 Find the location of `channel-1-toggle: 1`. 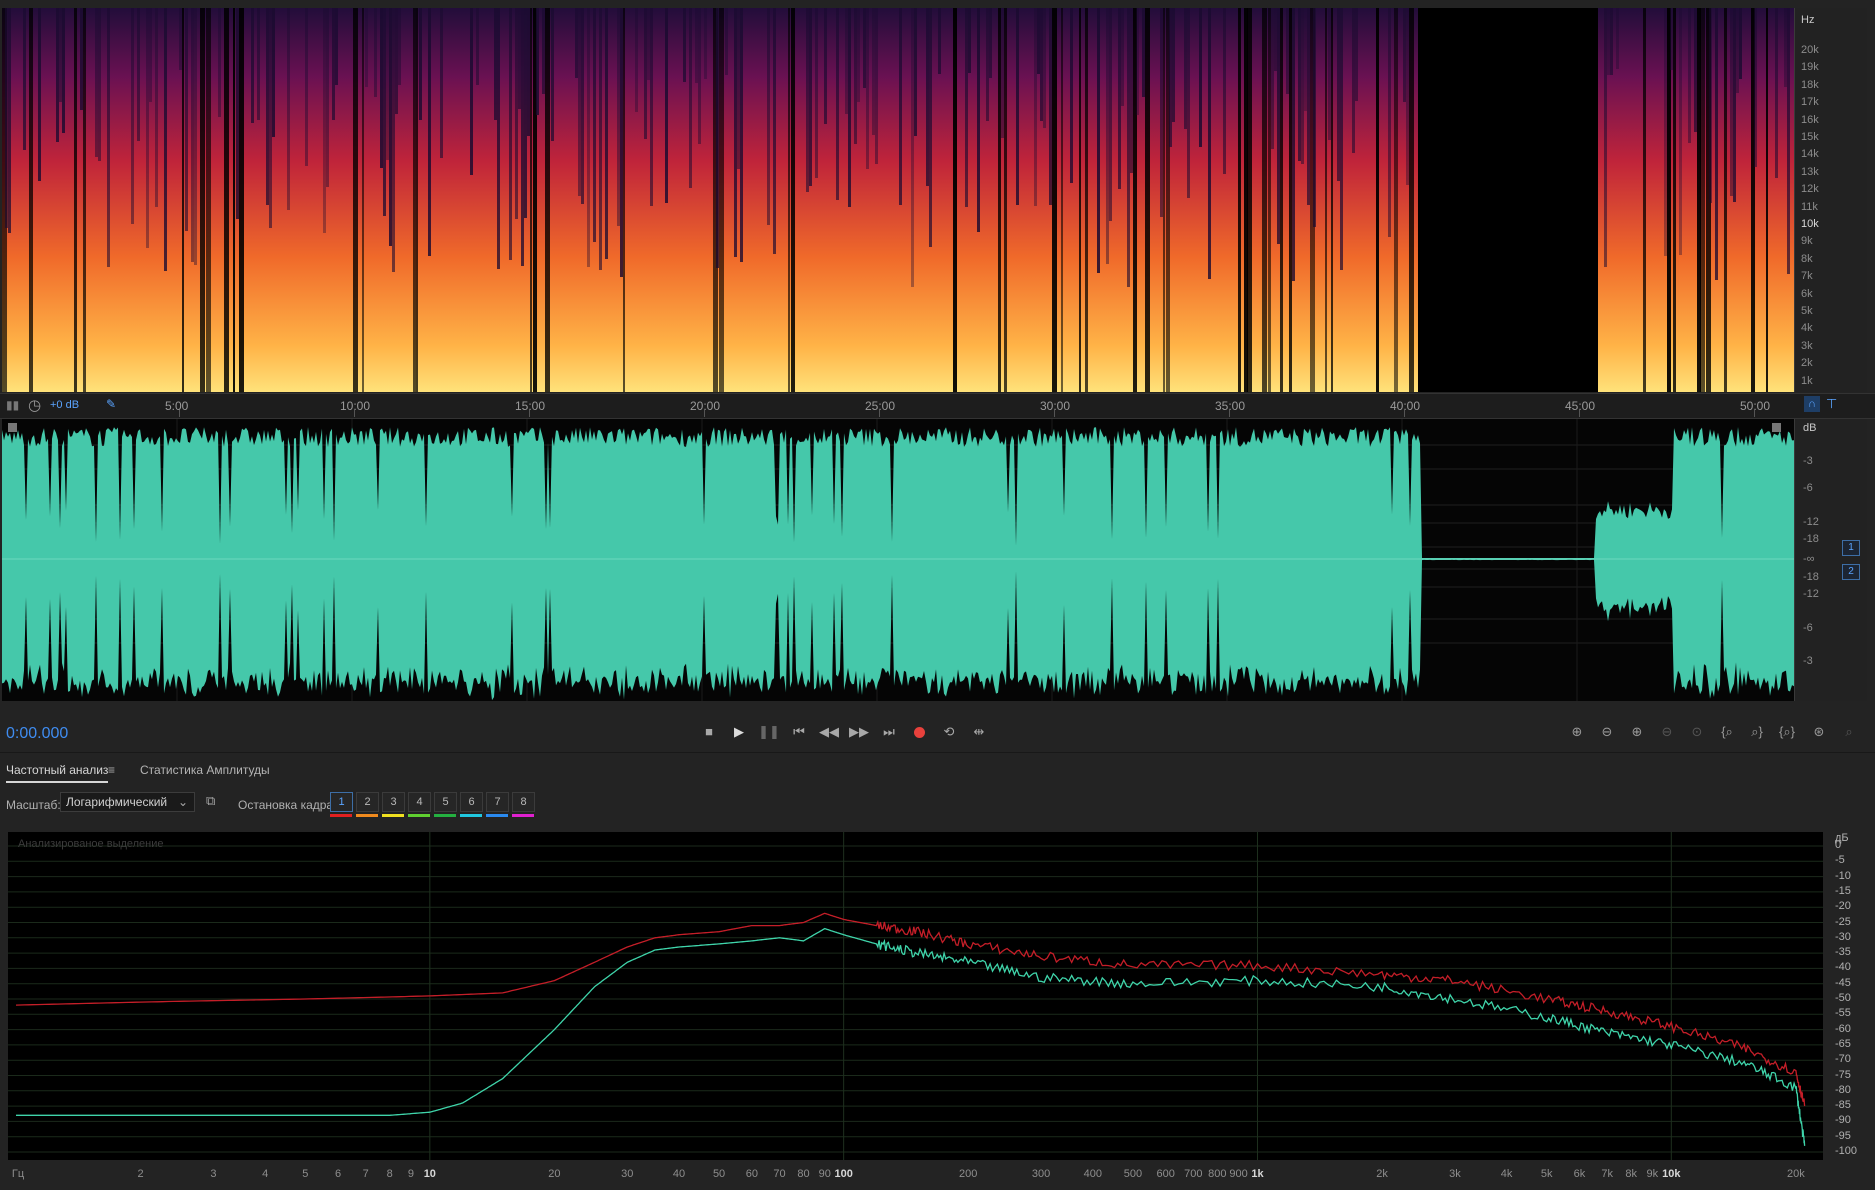

channel-1-toggle: 1 is located at coordinates (1851, 548).